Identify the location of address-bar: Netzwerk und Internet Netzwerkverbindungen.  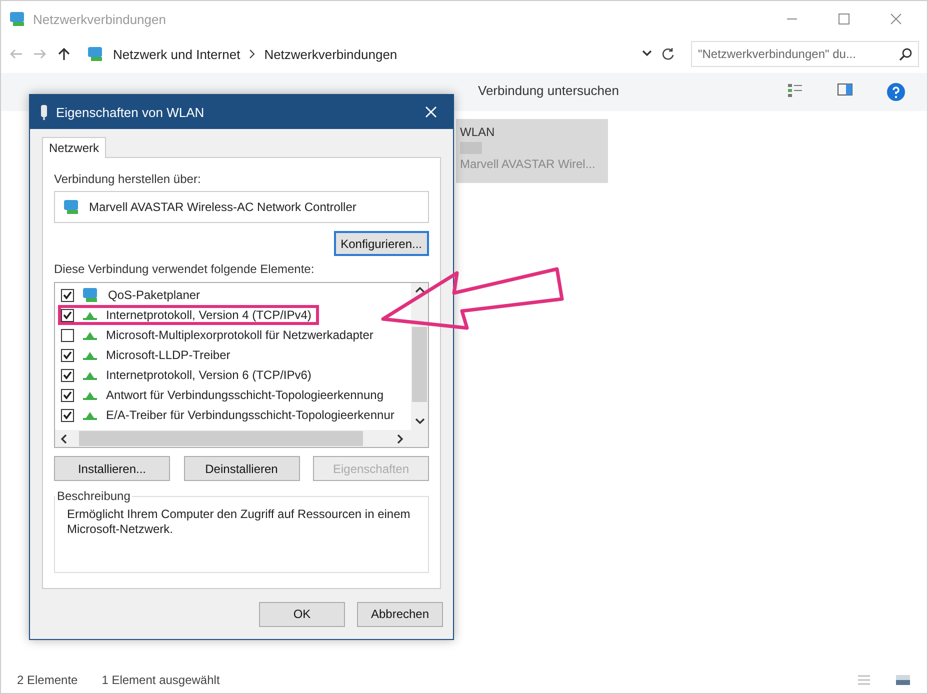
(381, 54).